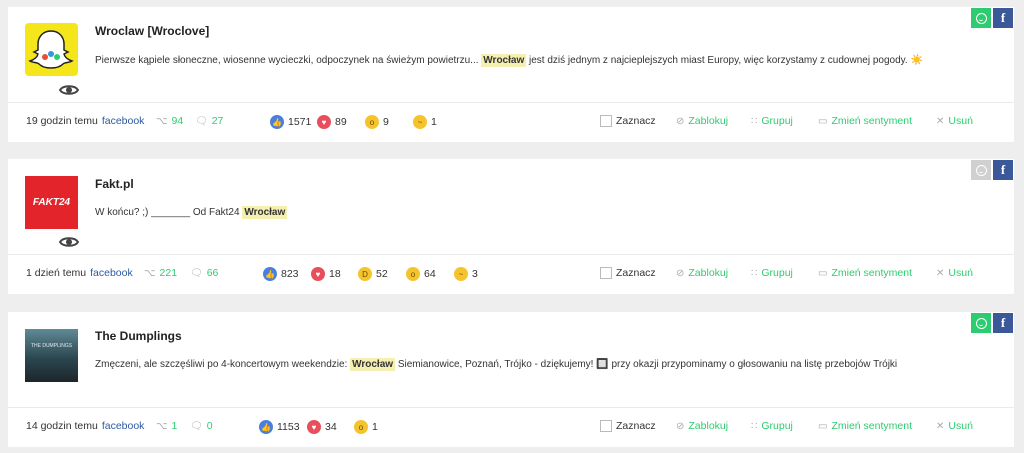 This screenshot has width=1024, height=453. I want to click on comment-icon: 🗨, so click(196, 273).